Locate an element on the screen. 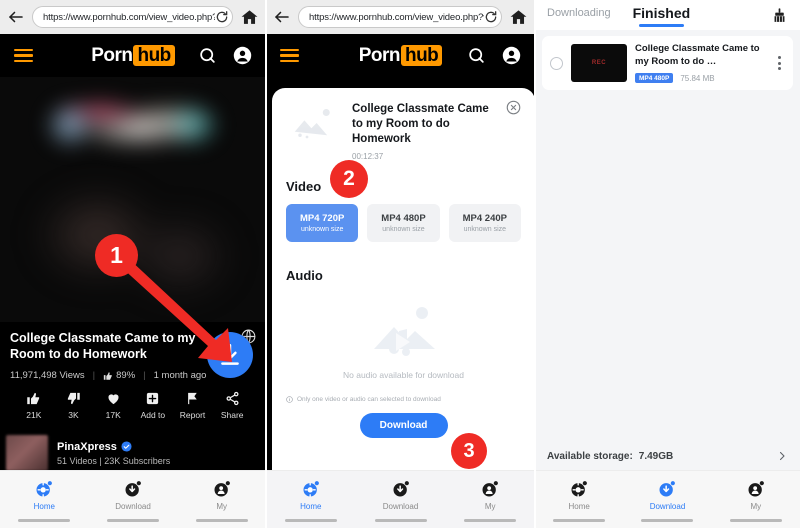  bottom-nav-panel1: Home Download My is located at coordinates (133, 499).